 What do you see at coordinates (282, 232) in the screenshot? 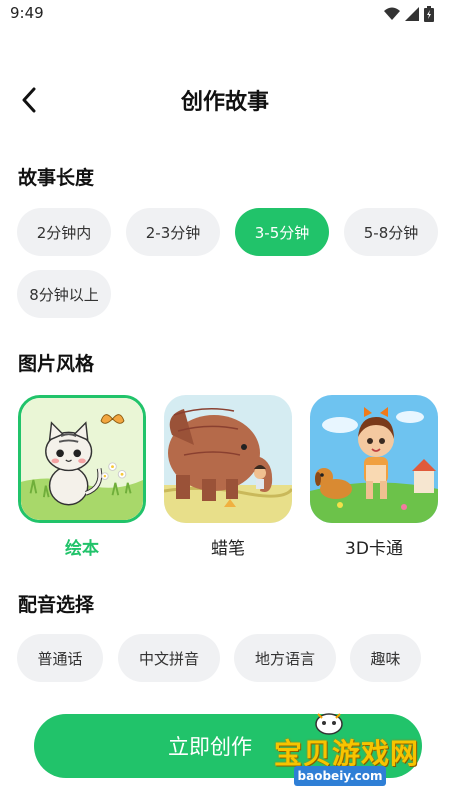
I see `length-option-3-5min: 3-5分钟` at bounding box center [282, 232].